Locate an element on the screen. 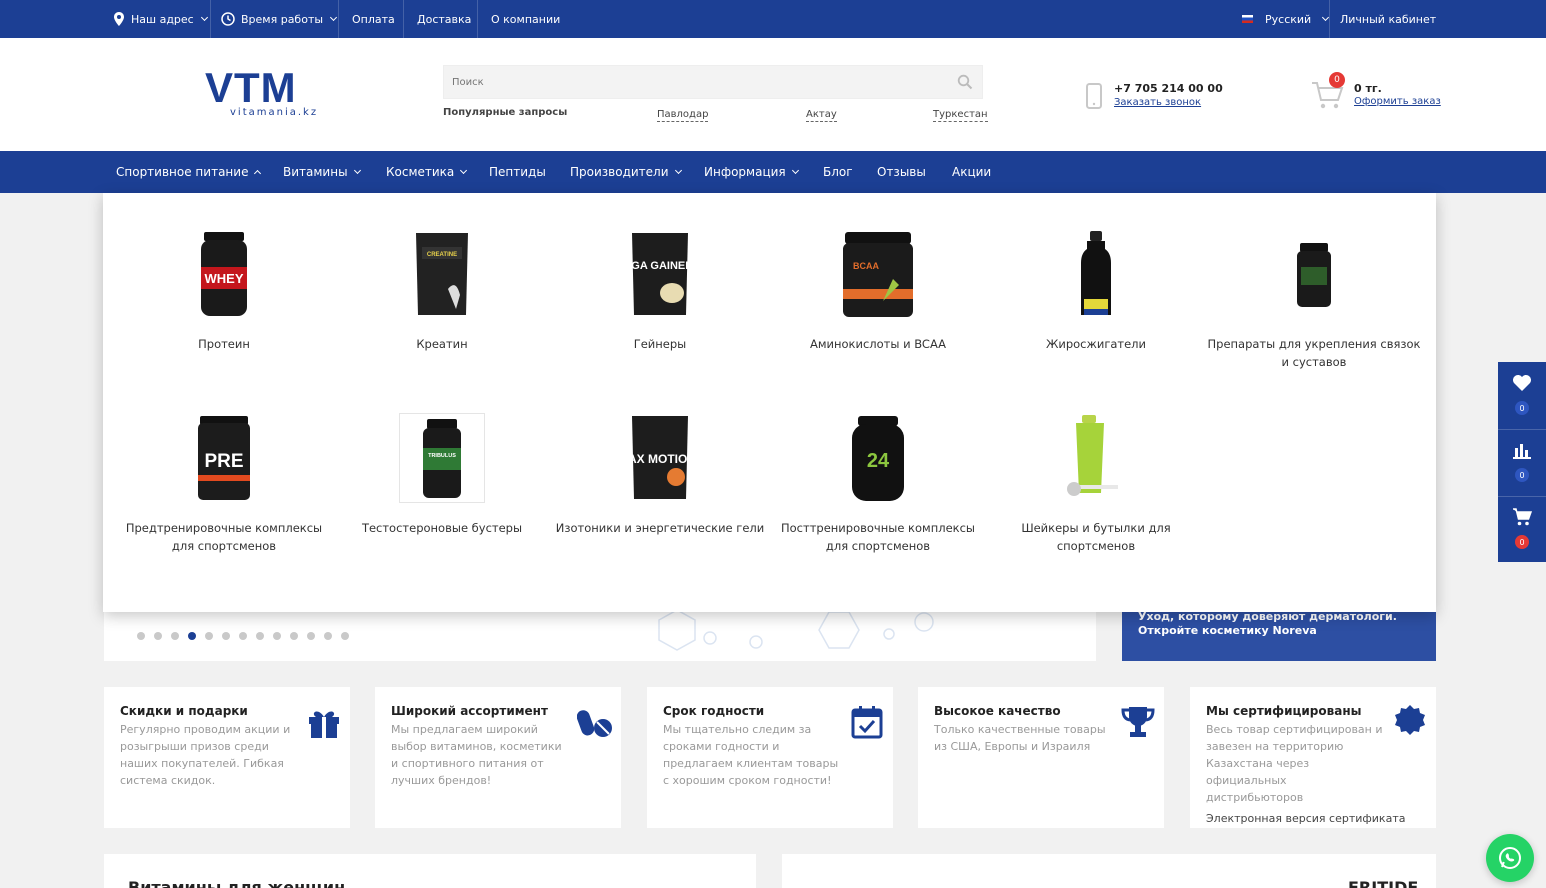  category-protein: WHEY Протеин is located at coordinates (224, 291).